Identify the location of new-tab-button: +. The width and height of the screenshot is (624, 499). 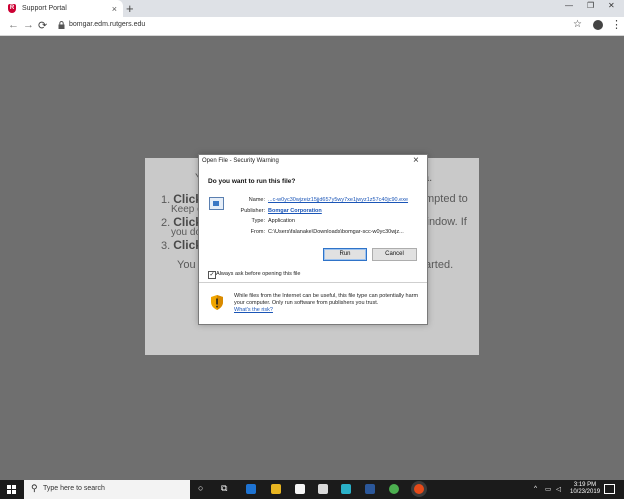
(130, 8).